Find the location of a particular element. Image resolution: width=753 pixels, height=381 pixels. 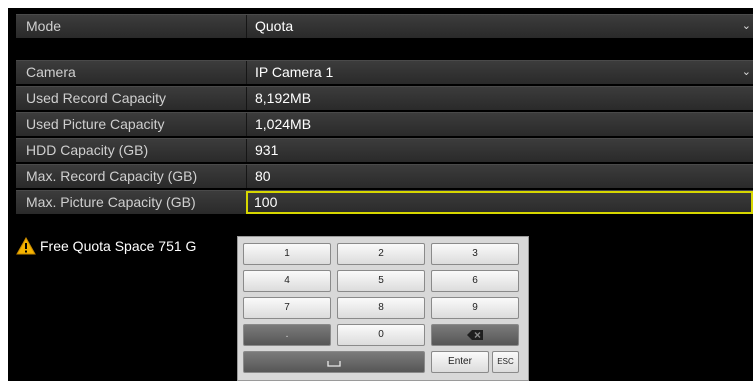

max-record-capacity-label: Max. Record Capacity (GB) is located at coordinates (112, 176).